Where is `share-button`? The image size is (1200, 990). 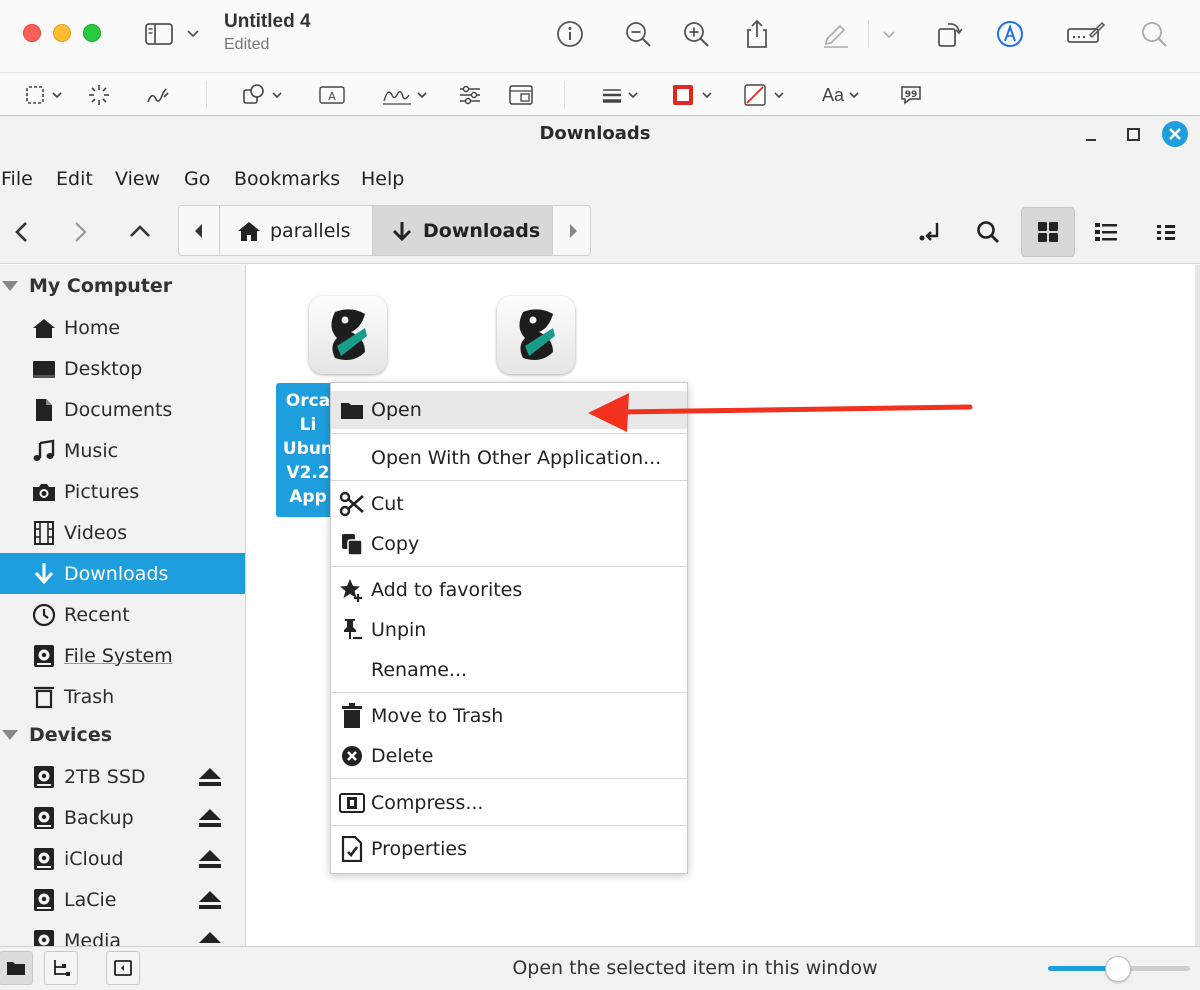 share-button is located at coordinates (757, 34).